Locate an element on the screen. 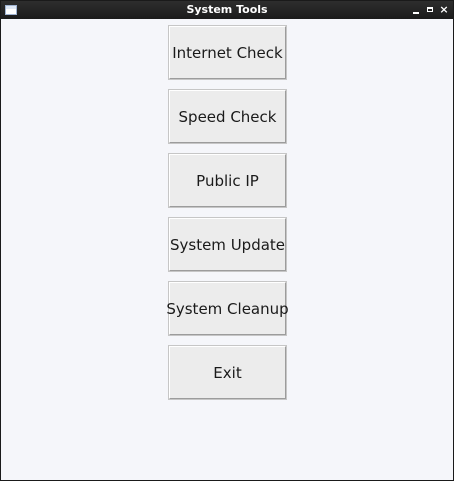 The image size is (454, 481). system-update-button: System Update is located at coordinates (227, 244).